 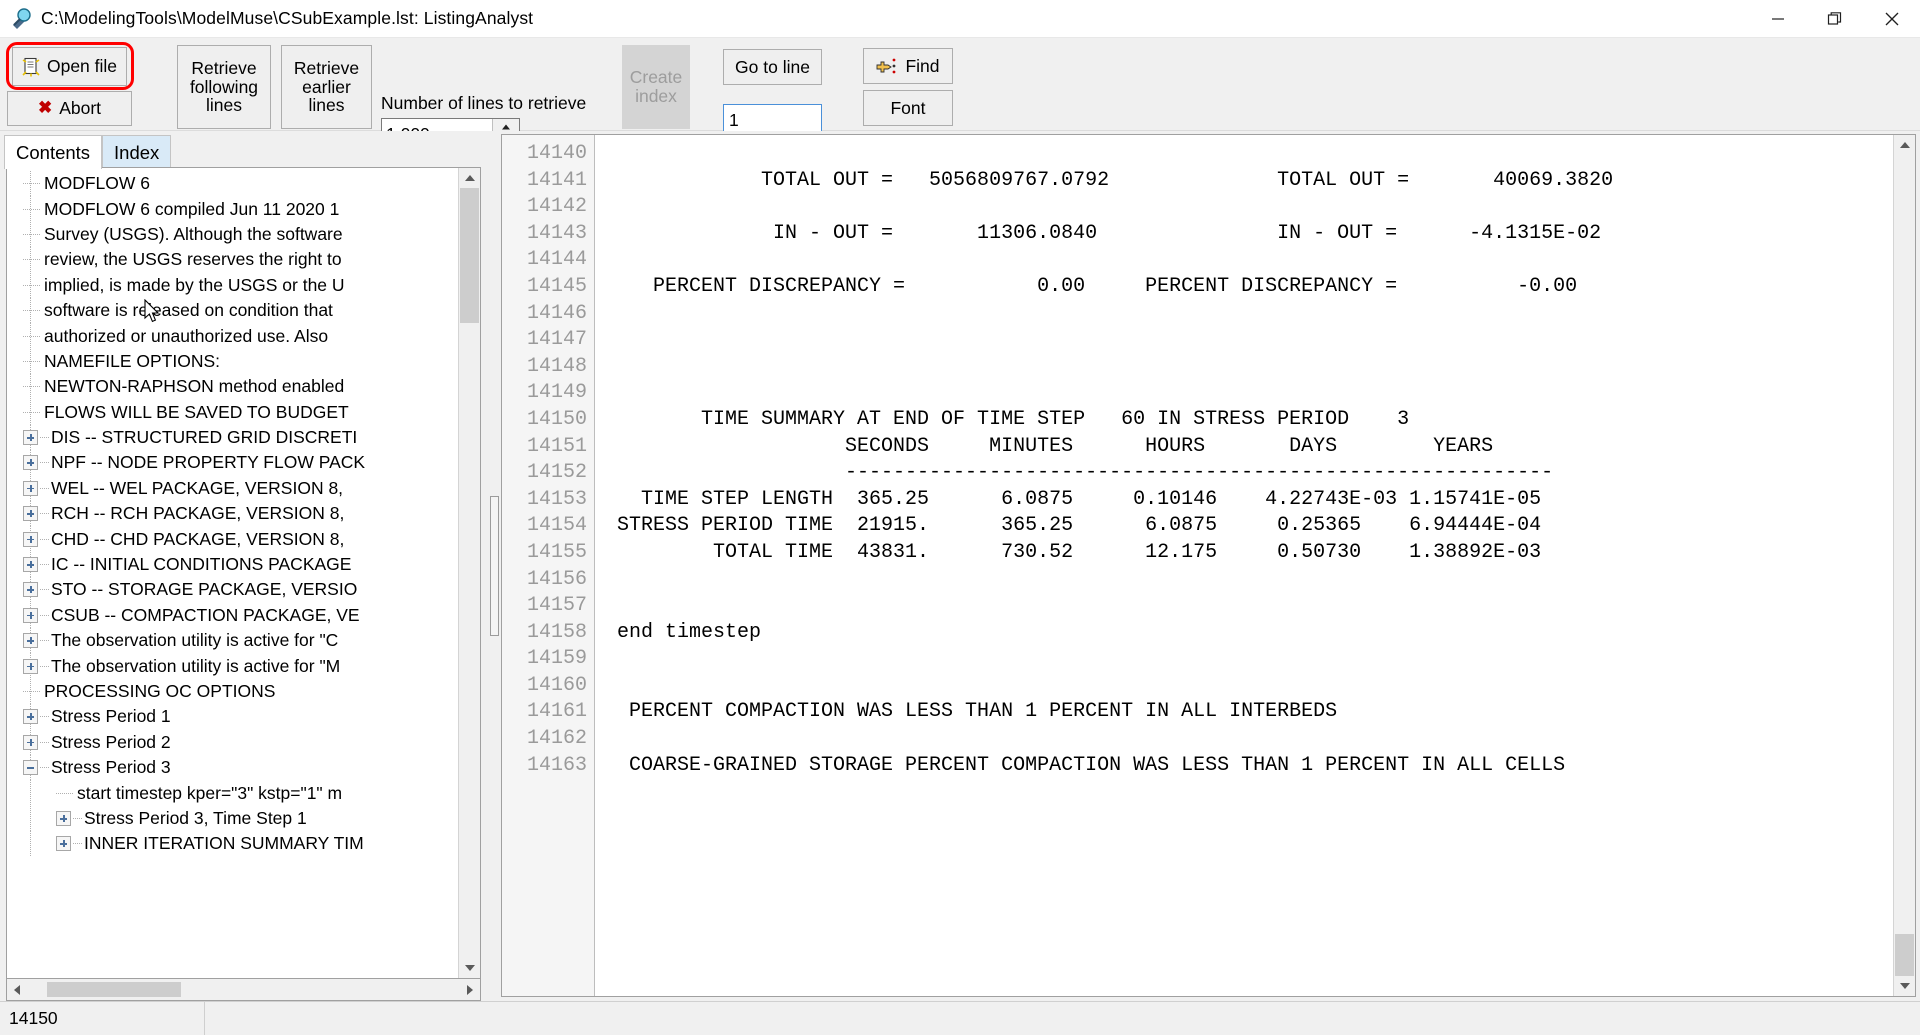 What do you see at coordinates (232, 717) in the screenshot?
I see `tree-item: Stress Period 1` at bounding box center [232, 717].